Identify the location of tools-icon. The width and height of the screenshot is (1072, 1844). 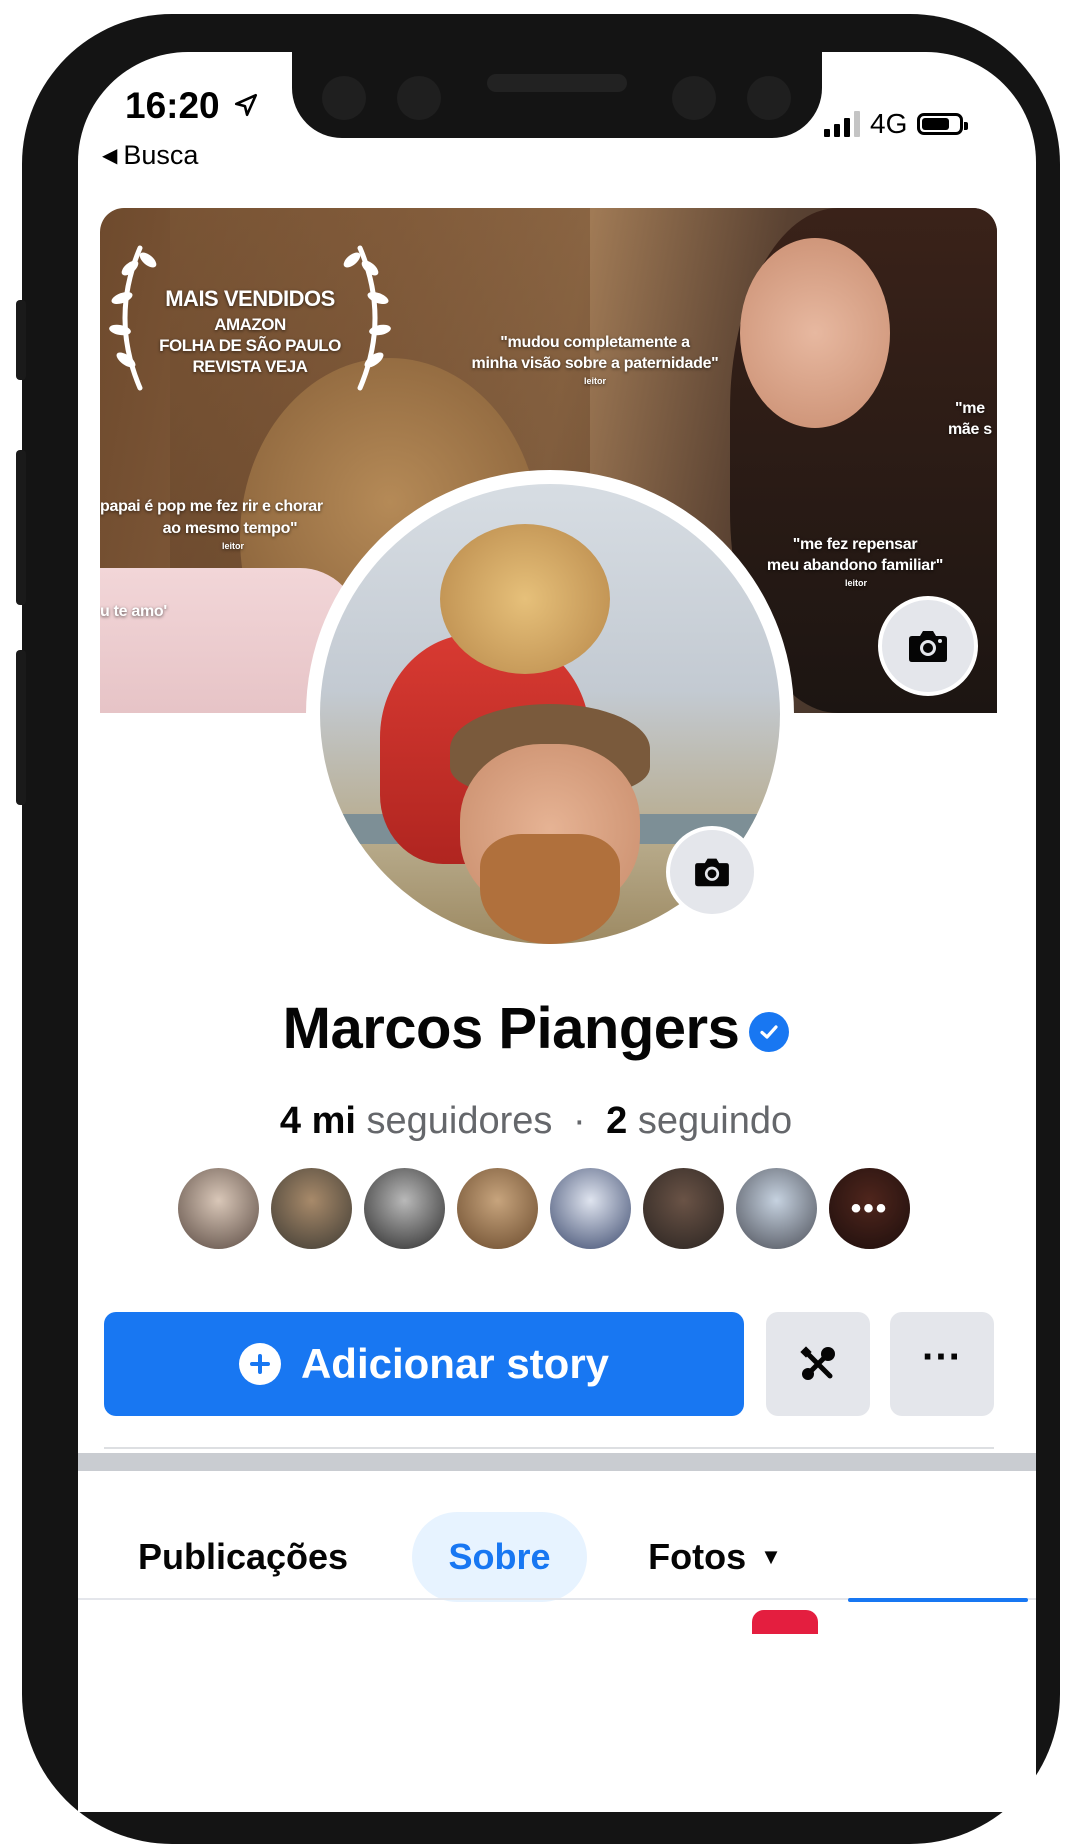
(817, 1363).